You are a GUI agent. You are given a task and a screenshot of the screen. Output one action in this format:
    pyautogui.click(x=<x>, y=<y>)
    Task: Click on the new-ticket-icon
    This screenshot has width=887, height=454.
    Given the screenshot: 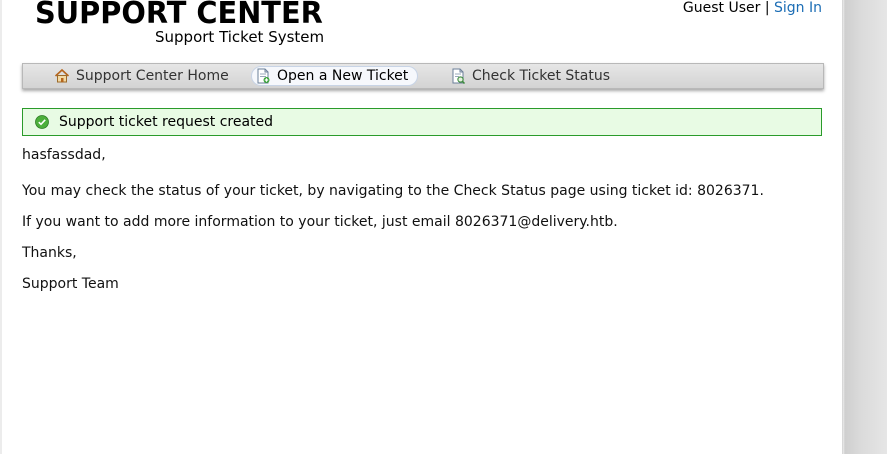 What is the action you would take?
    pyautogui.click(x=263, y=76)
    